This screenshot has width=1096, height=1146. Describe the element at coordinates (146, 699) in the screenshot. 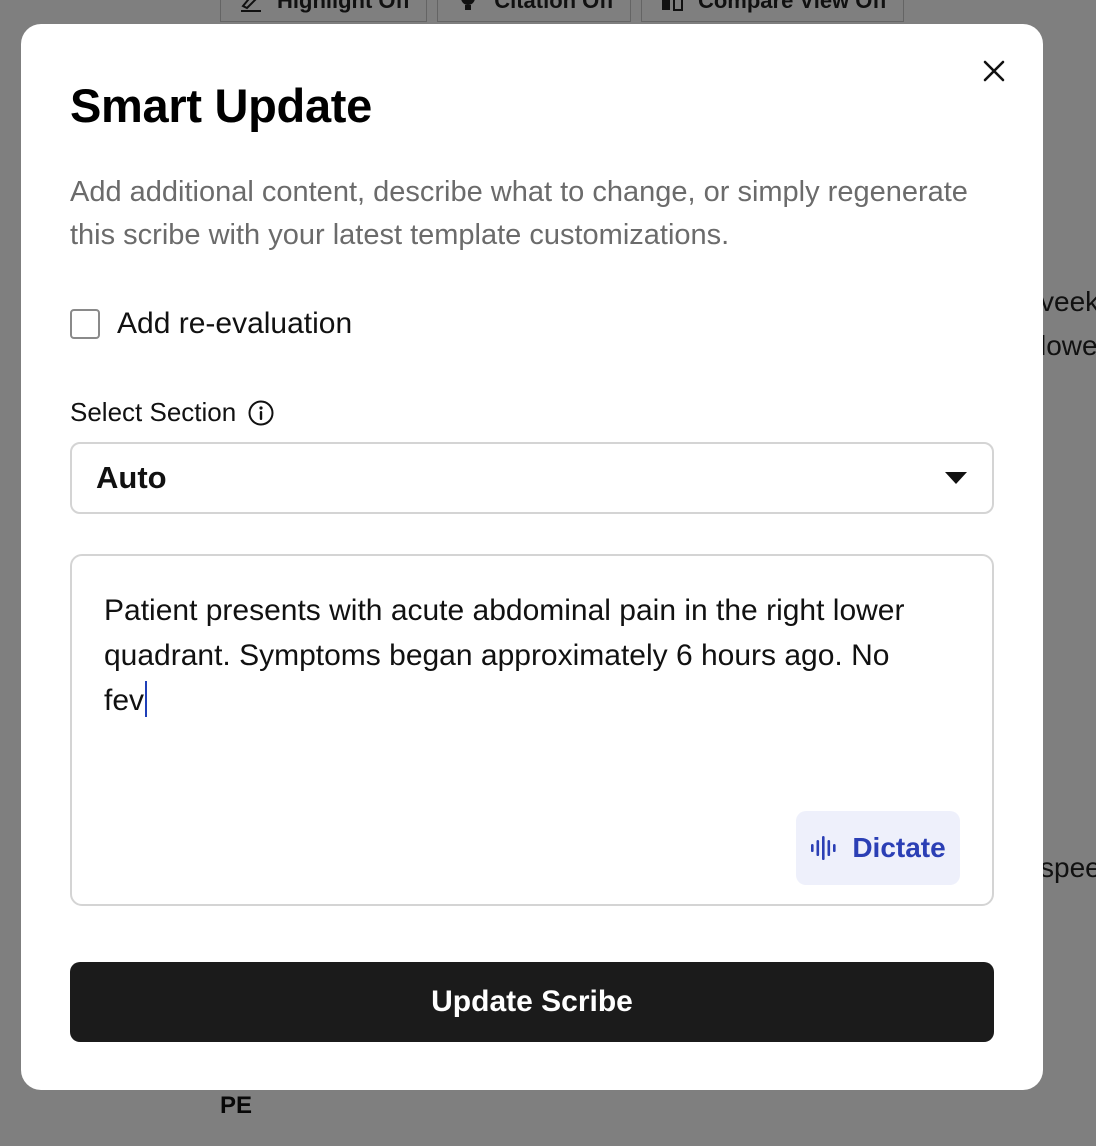

I see `text-cursor` at that location.